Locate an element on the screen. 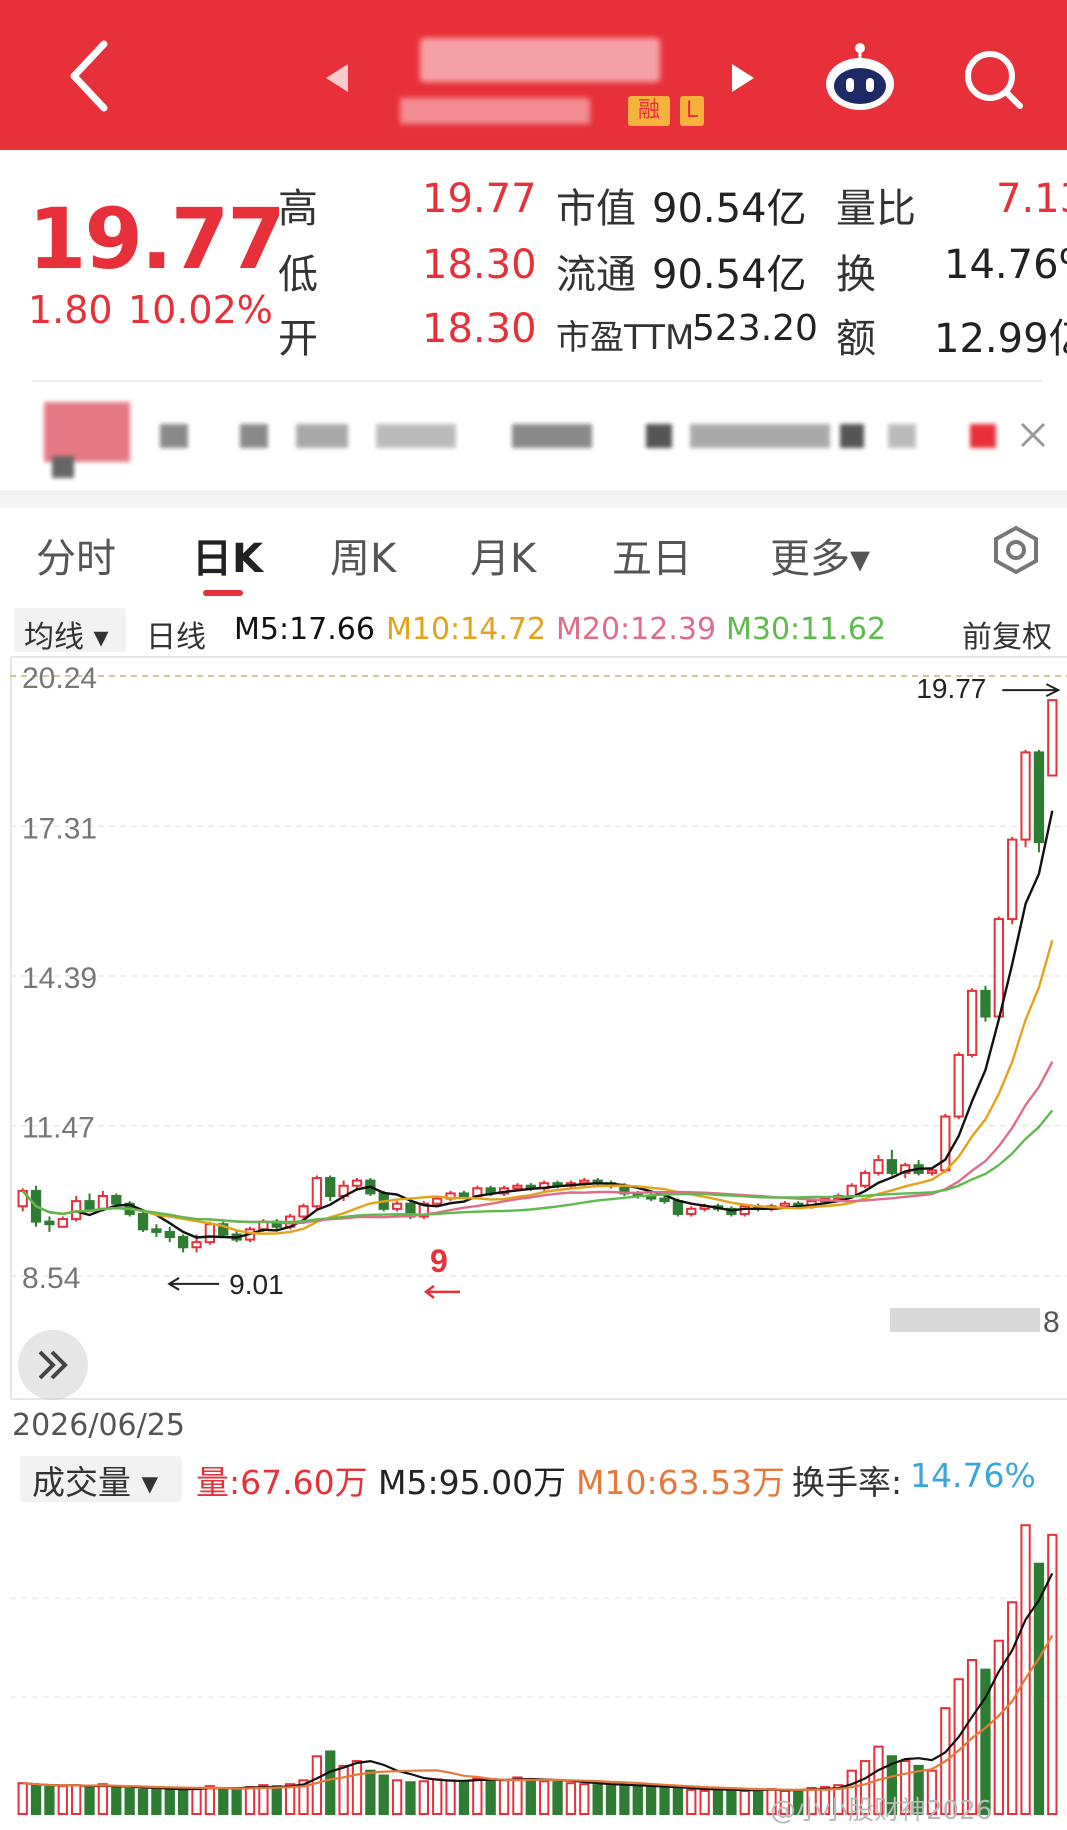  turnover-label: 换 is located at coordinates (856, 275).